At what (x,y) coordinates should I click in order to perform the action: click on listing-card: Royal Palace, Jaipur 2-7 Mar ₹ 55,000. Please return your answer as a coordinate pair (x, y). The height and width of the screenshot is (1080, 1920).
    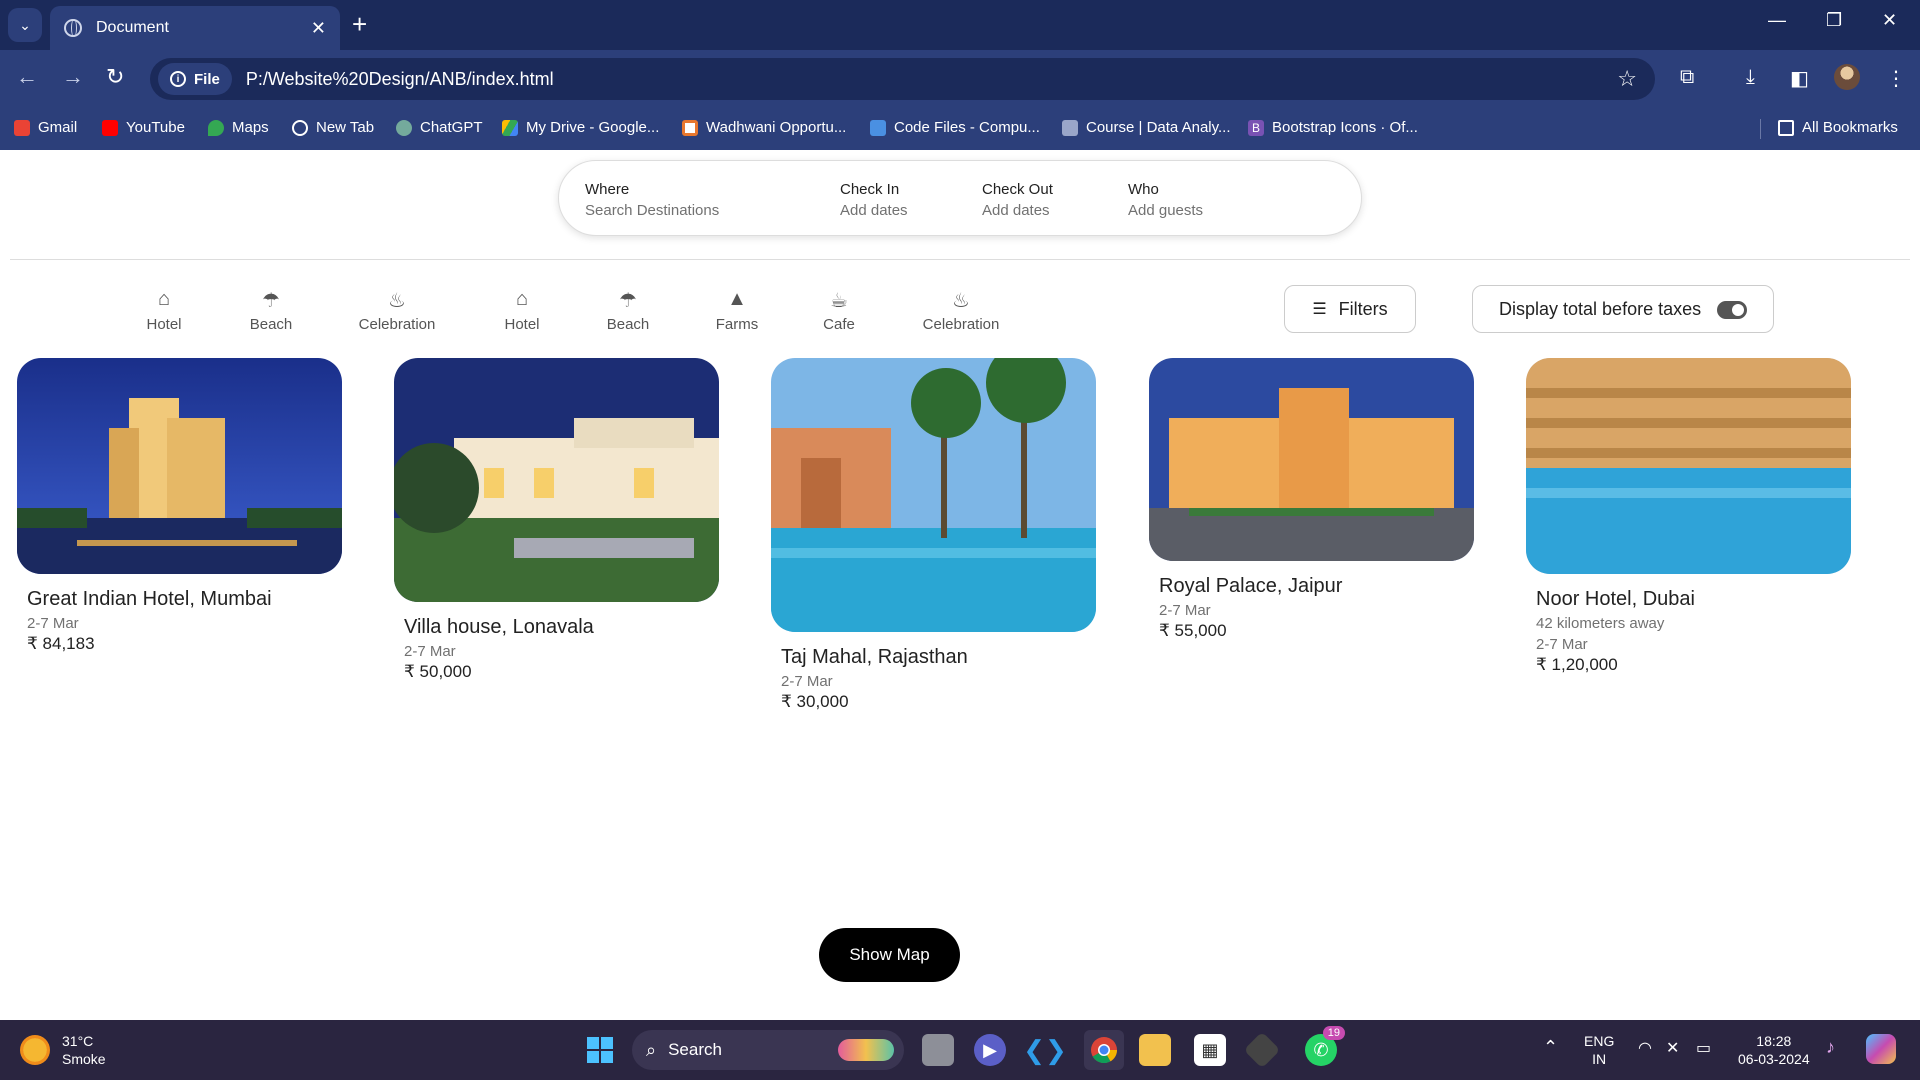
    Looking at the image, I should click on (1311, 499).